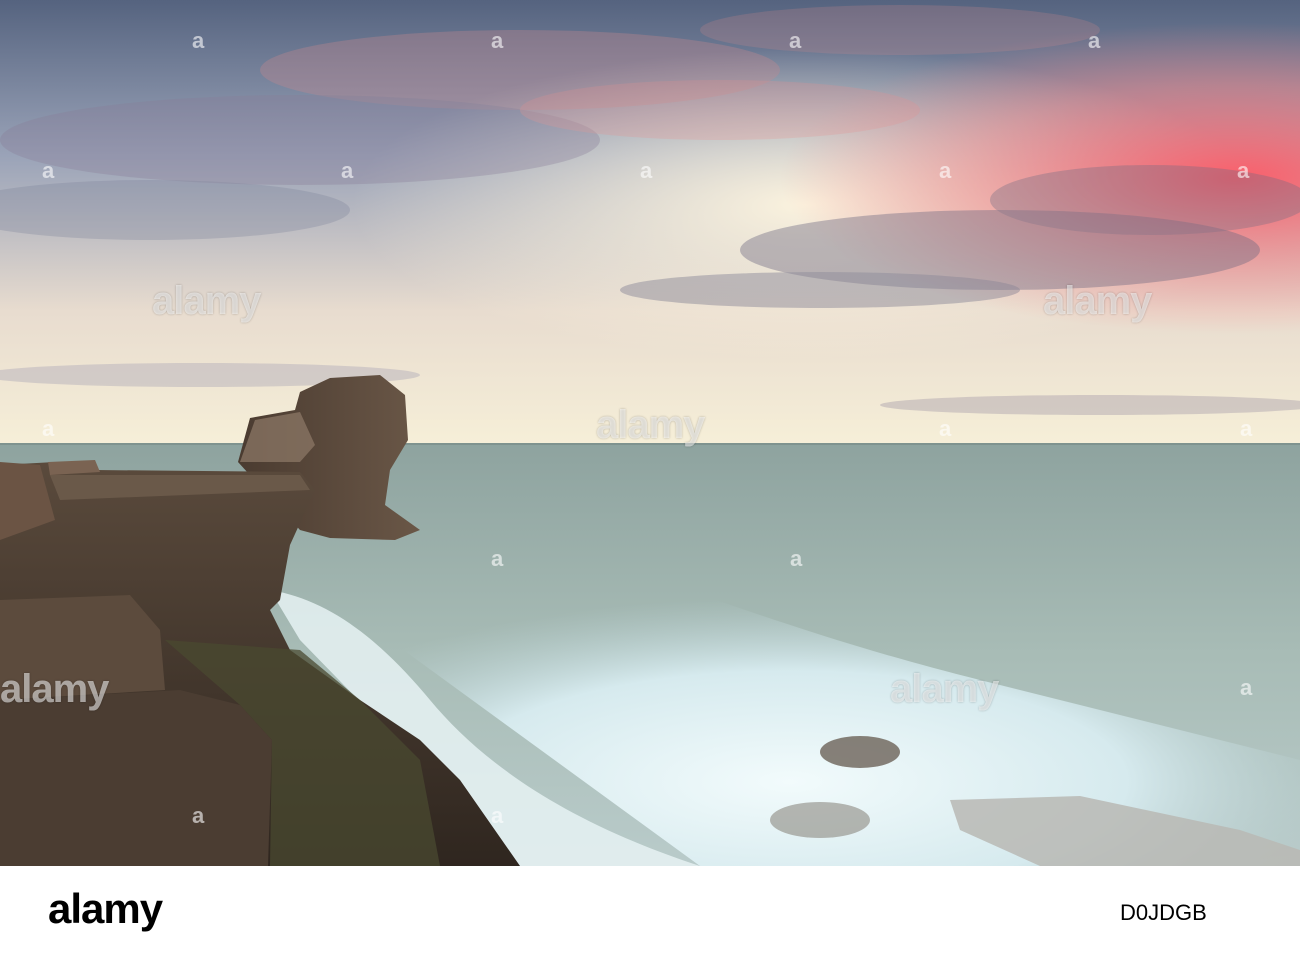  I want to click on footer-bar: alamy D0JDGB, so click(650, 911).